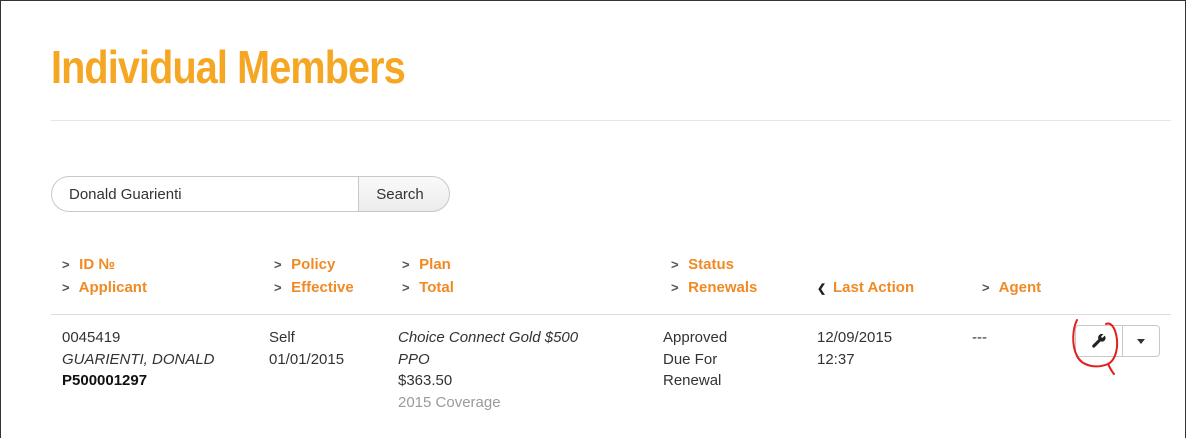 The width and height of the screenshot is (1186, 439). I want to click on plan-name-line2: PPO, so click(414, 359).